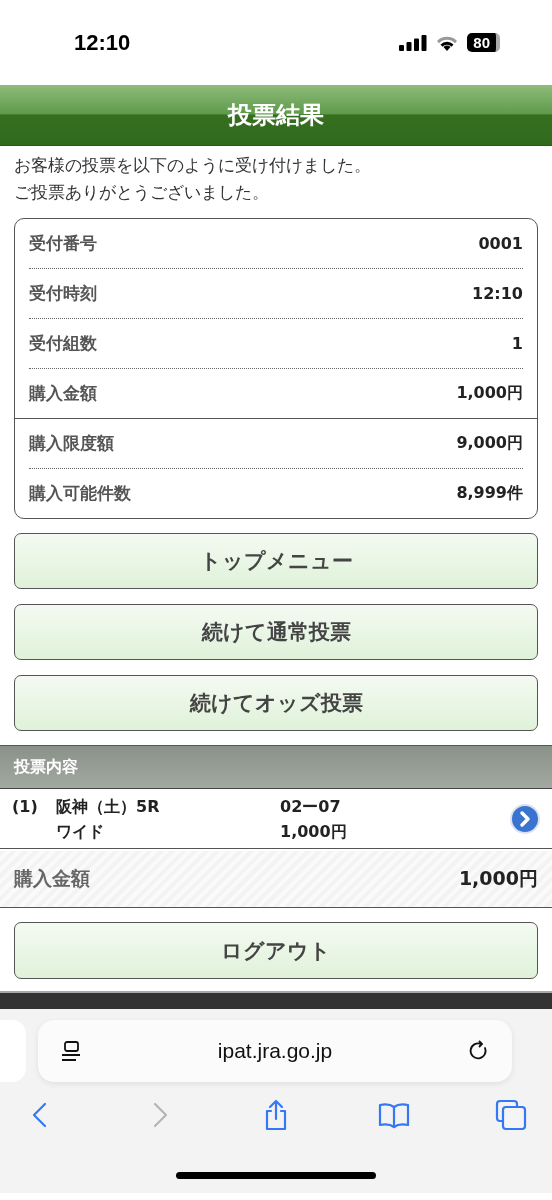  Describe the element at coordinates (276, 115) in the screenshot. I see `page-header: 投票結果` at that location.